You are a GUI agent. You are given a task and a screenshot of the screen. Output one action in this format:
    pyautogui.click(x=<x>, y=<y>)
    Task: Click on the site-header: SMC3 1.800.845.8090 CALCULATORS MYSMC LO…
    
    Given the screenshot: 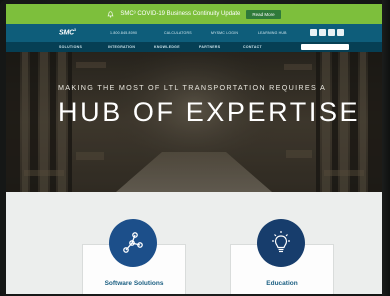 What is the action you would take?
    pyautogui.click(x=194, y=33)
    